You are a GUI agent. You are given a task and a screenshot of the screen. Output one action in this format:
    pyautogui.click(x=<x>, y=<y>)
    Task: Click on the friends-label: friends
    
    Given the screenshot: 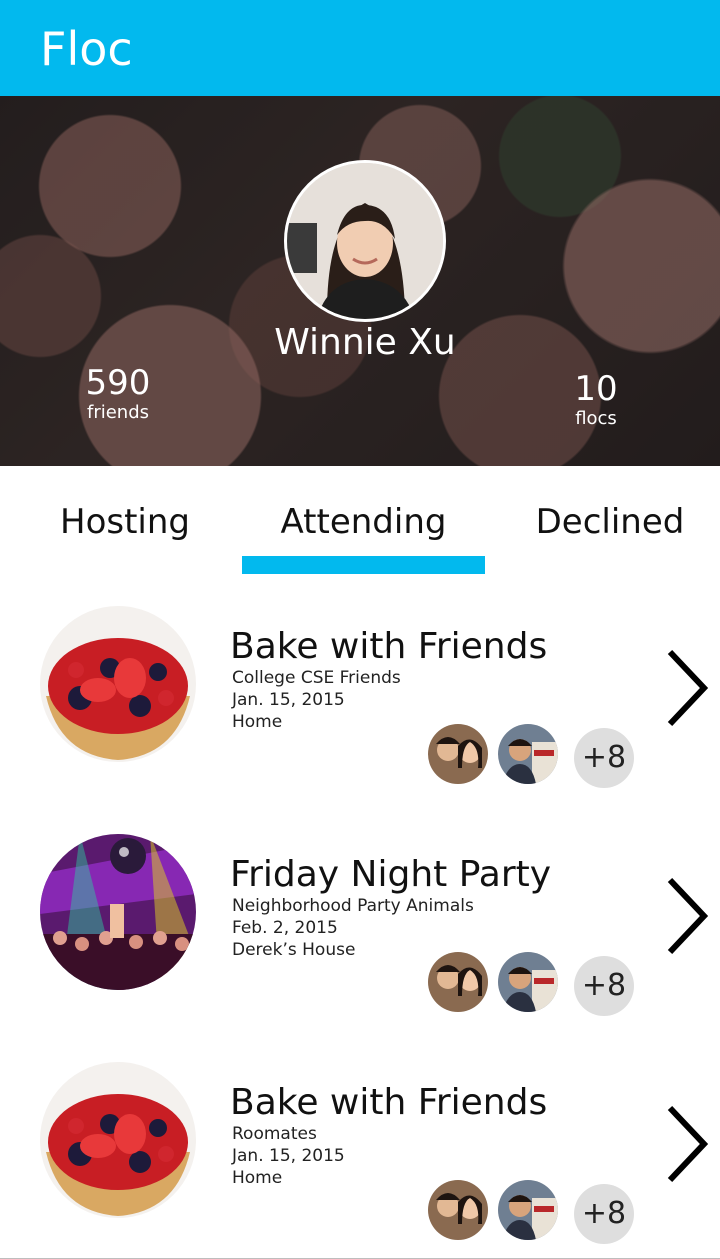 What is the action you would take?
    pyautogui.click(x=118, y=412)
    